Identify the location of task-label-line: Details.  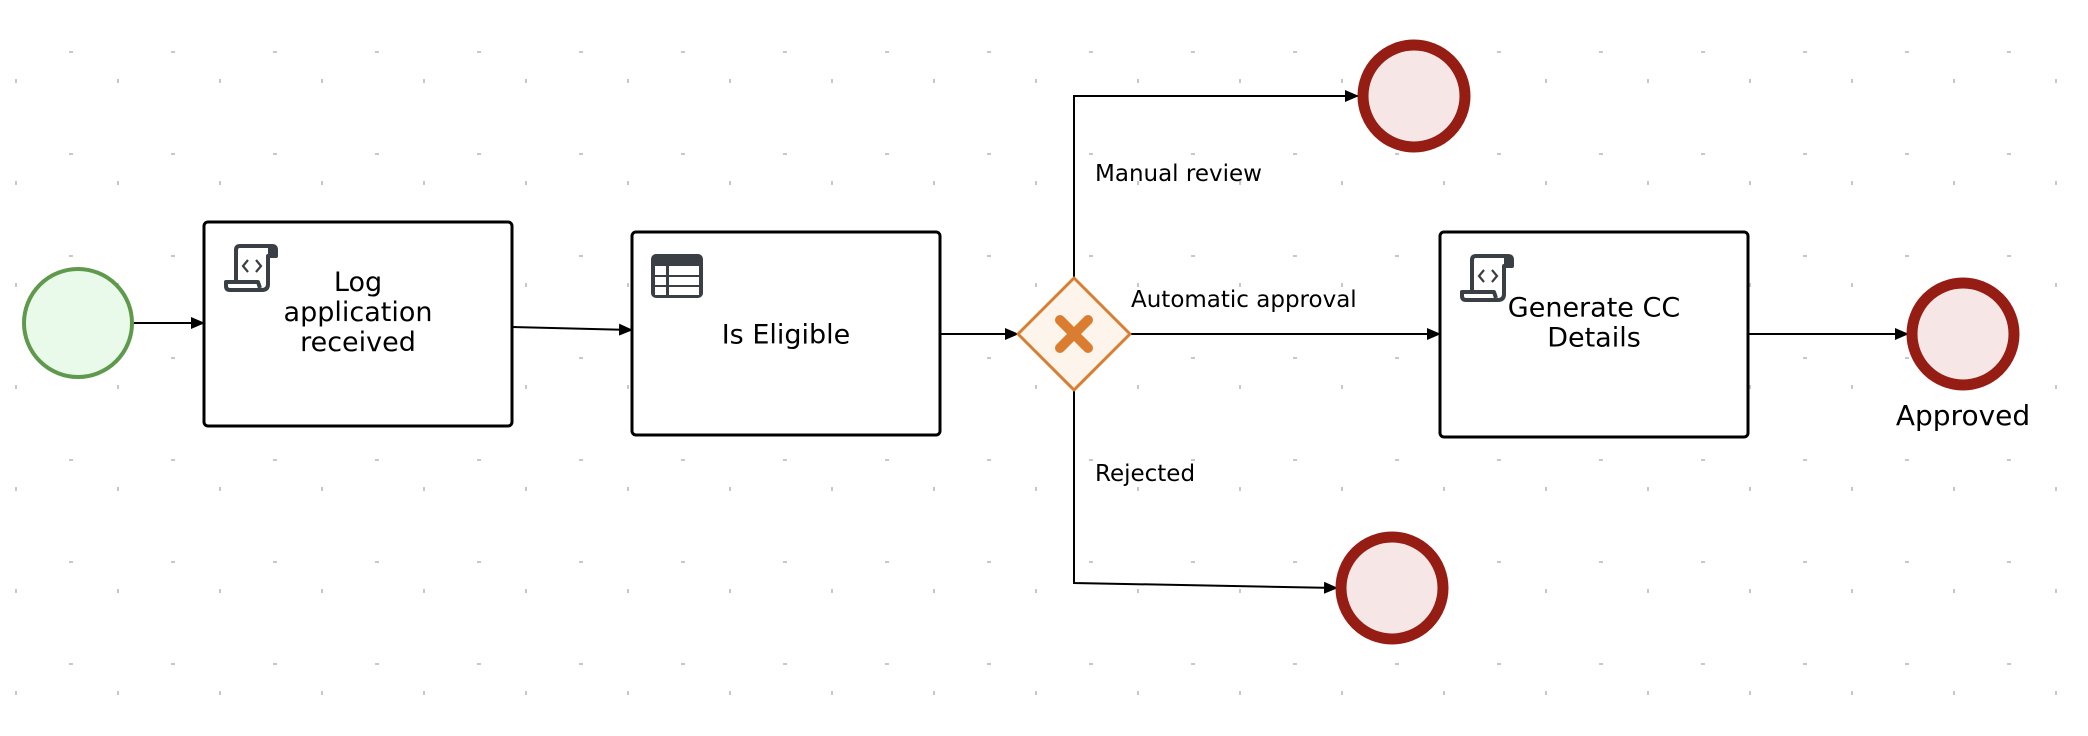
(1594, 338).